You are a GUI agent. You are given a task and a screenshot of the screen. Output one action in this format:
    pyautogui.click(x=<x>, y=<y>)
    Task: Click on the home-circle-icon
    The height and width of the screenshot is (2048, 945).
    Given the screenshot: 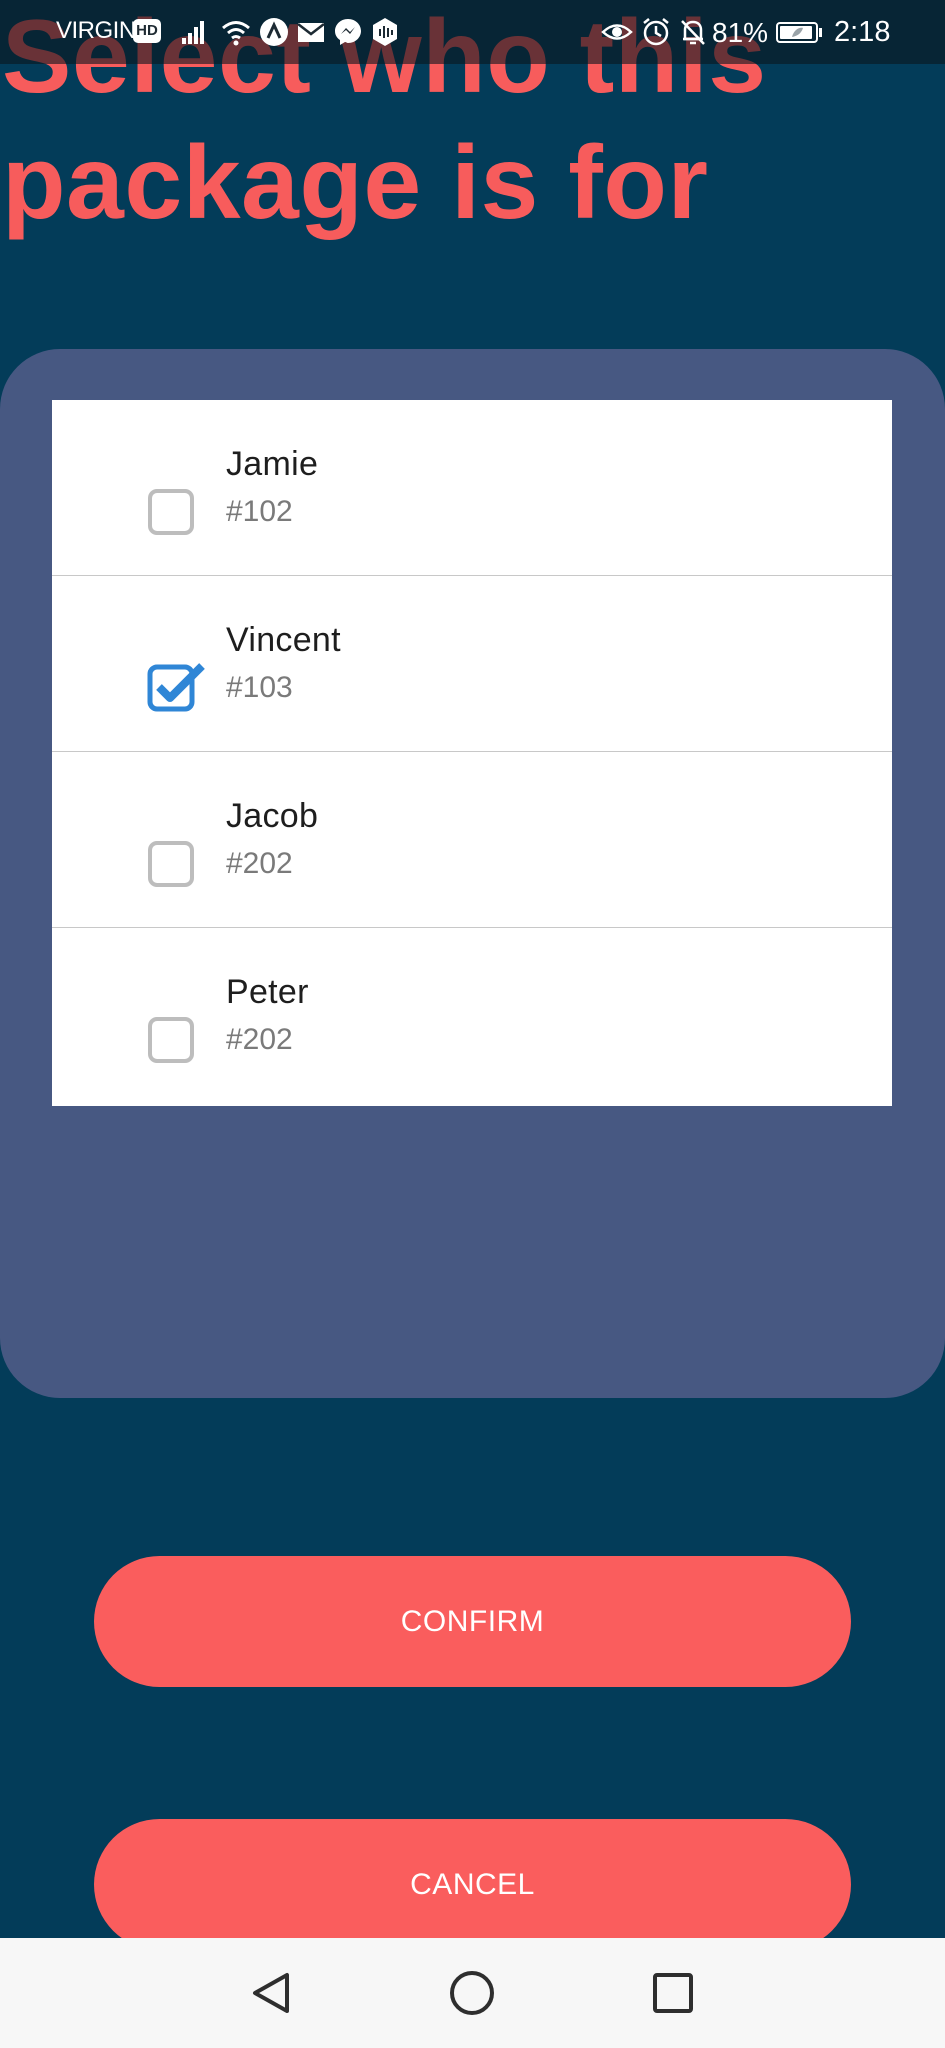 What is the action you would take?
    pyautogui.click(x=472, y=1993)
    